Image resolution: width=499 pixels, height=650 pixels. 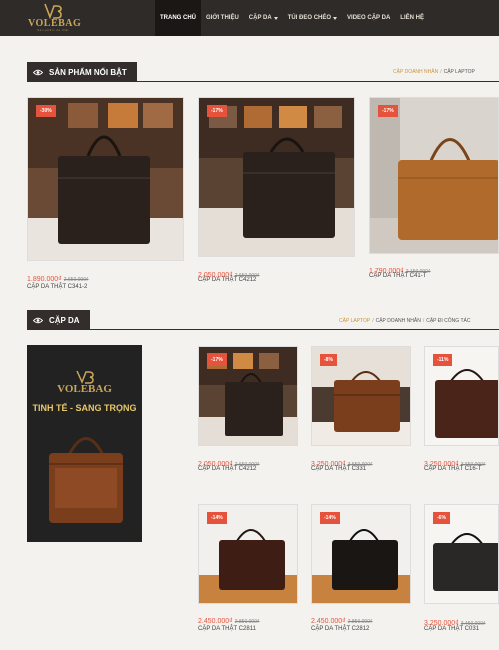 I want to click on banner-bag-image, so click(x=86, y=480).